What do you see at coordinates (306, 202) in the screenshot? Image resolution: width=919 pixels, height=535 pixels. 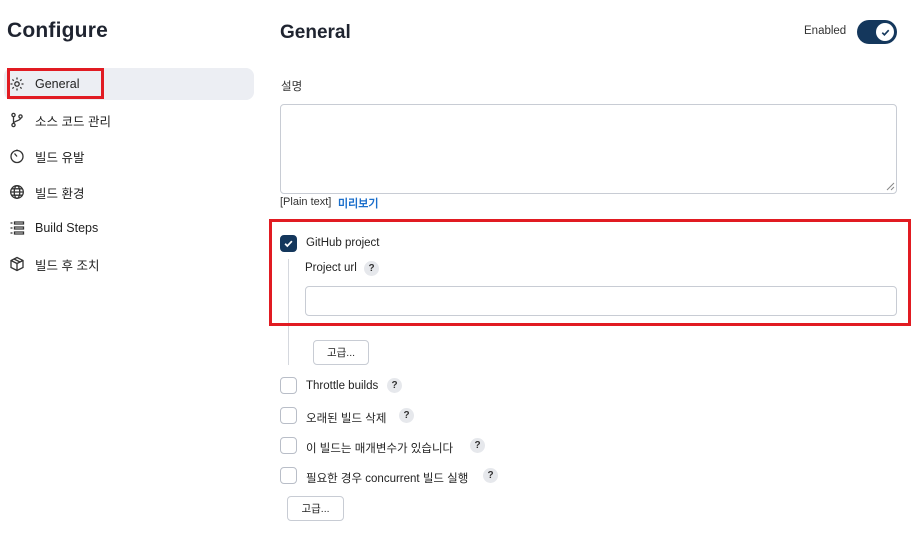 I see `plain-text-label: [Plain text]` at bounding box center [306, 202].